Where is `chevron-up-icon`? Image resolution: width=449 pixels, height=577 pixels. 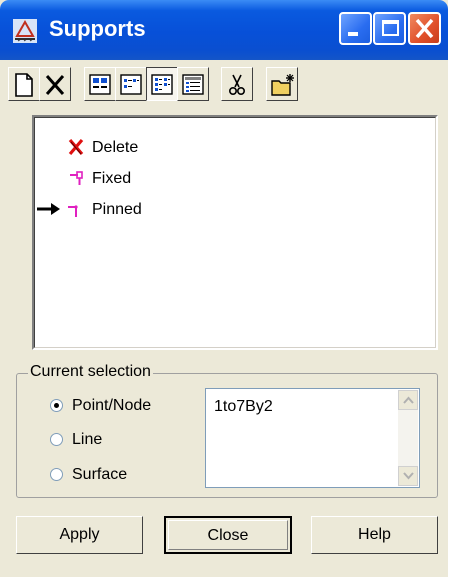
chevron-up-icon is located at coordinates (408, 400).